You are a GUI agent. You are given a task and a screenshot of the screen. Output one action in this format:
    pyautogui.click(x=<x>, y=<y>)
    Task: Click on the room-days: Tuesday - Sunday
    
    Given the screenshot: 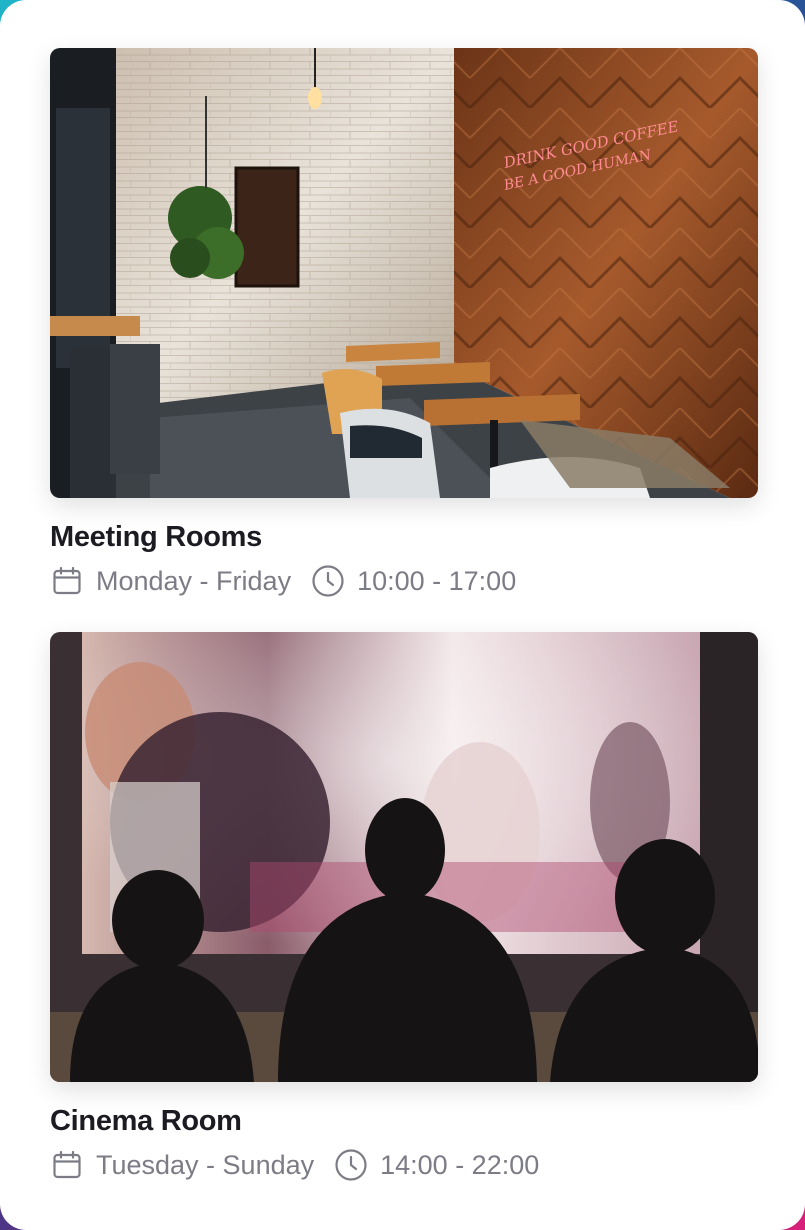 What is the action you would take?
    pyautogui.click(x=205, y=1164)
    